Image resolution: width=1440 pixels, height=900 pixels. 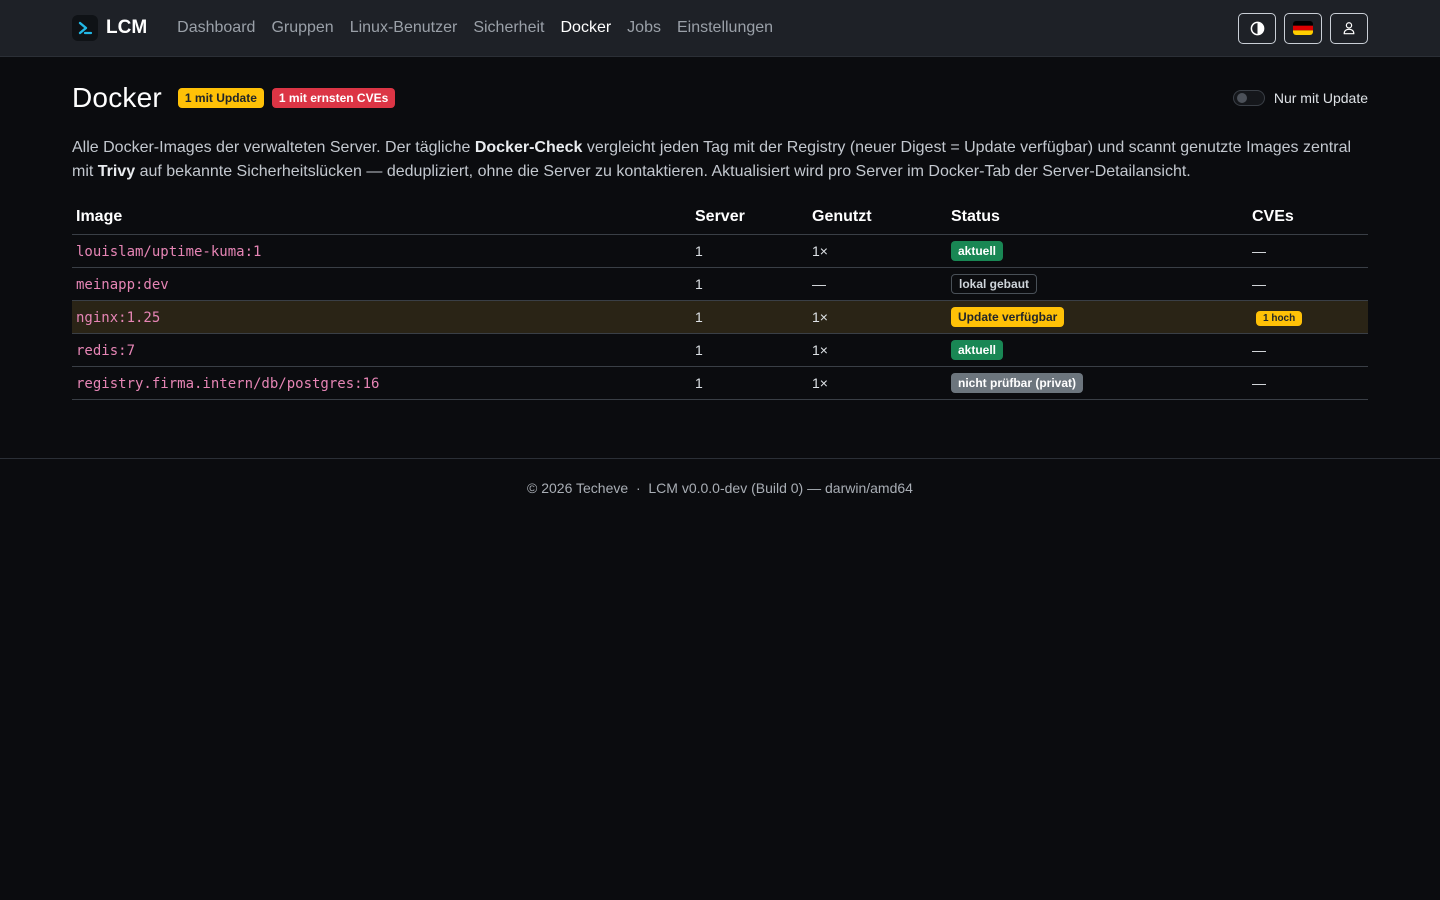 I want to click on cves-cell: 1 hoch, so click(x=1308, y=317).